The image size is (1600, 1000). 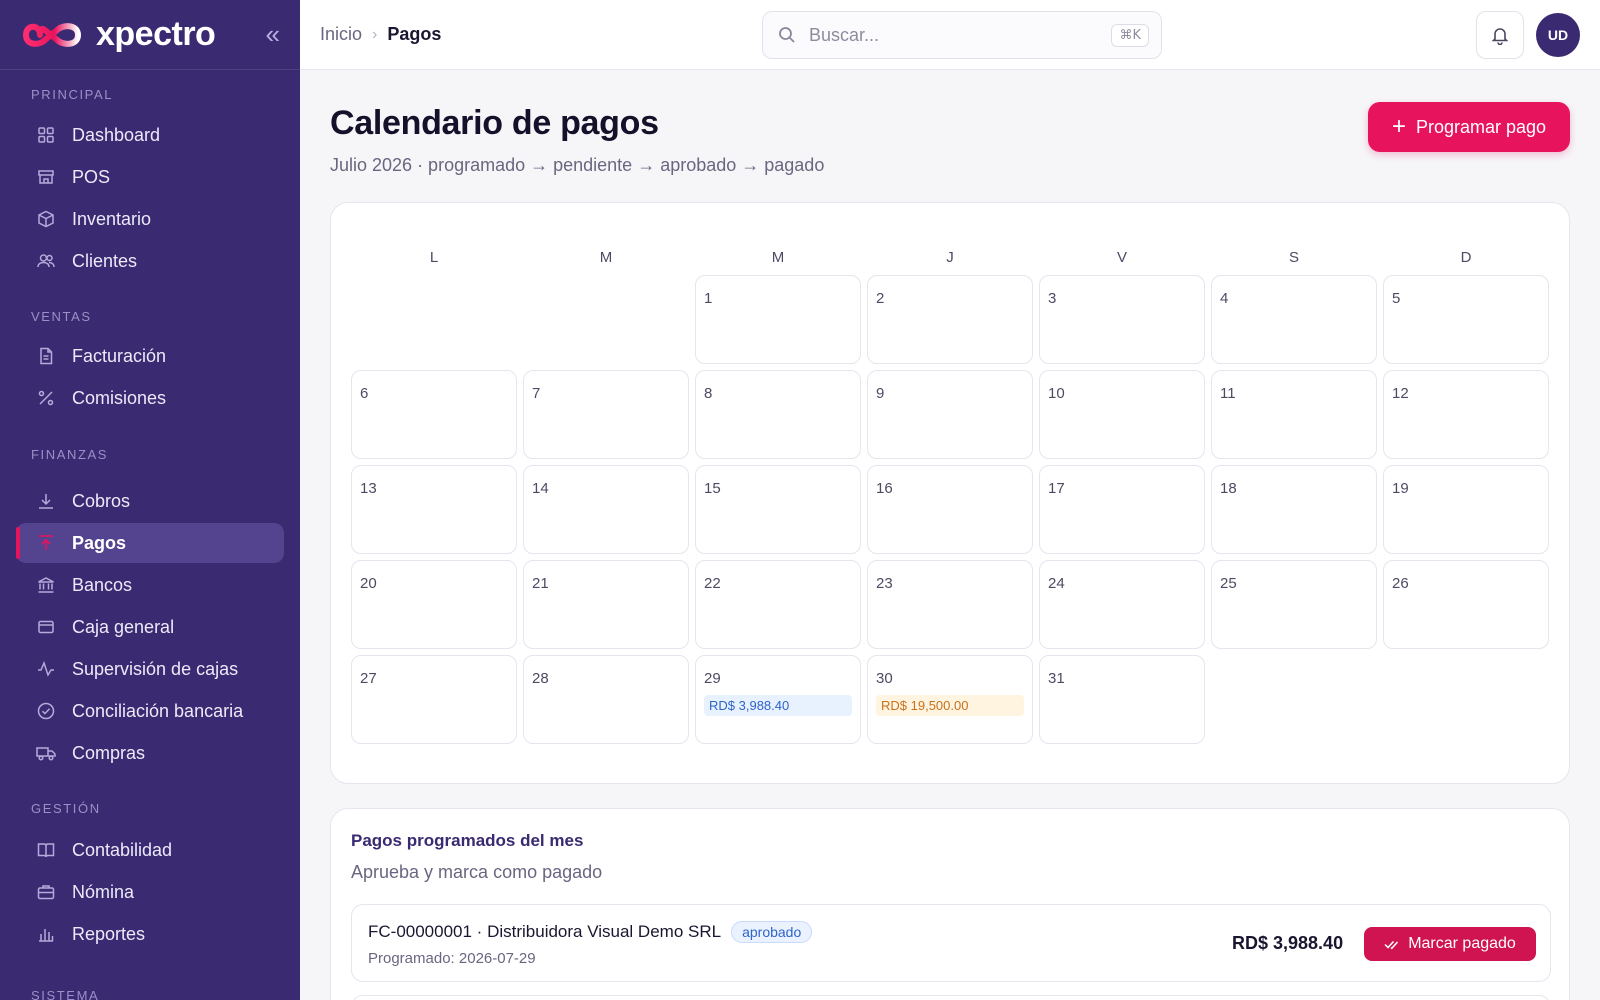 What do you see at coordinates (1056, 393) in the screenshot?
I see `day-number: 10` at bounding box center [1056, 393].